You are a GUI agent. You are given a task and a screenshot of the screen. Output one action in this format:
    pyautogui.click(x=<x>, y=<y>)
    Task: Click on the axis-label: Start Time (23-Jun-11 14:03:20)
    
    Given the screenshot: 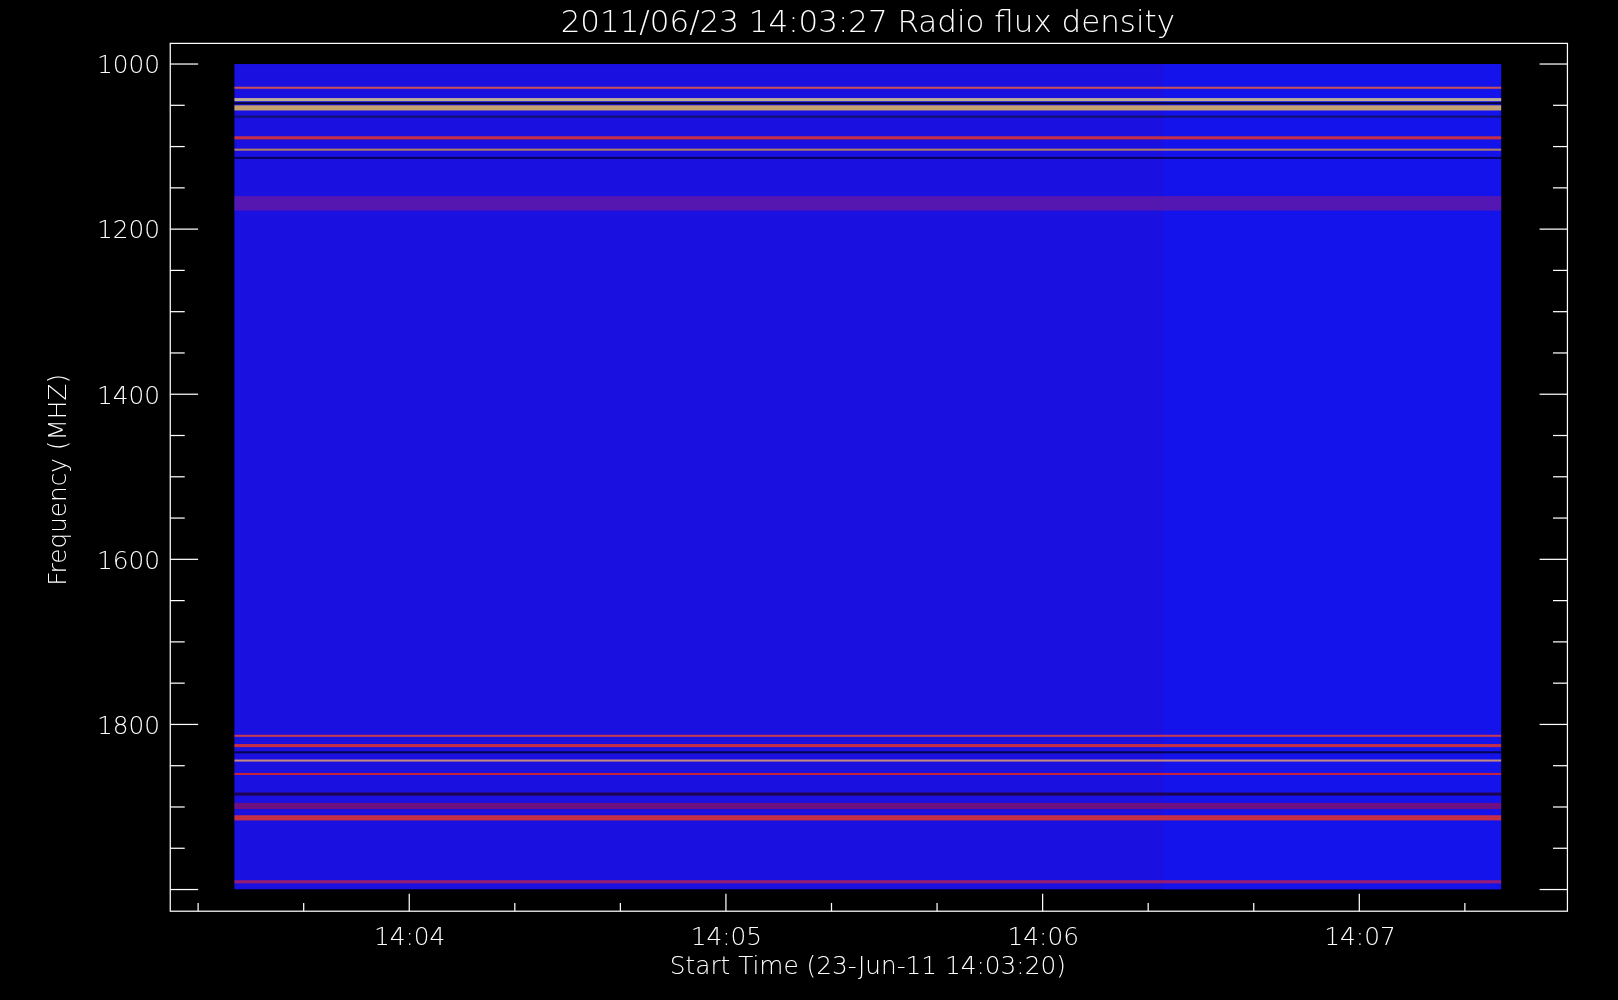 What is the action you would take?
    pyautogui.click(x=867, y=966)
    